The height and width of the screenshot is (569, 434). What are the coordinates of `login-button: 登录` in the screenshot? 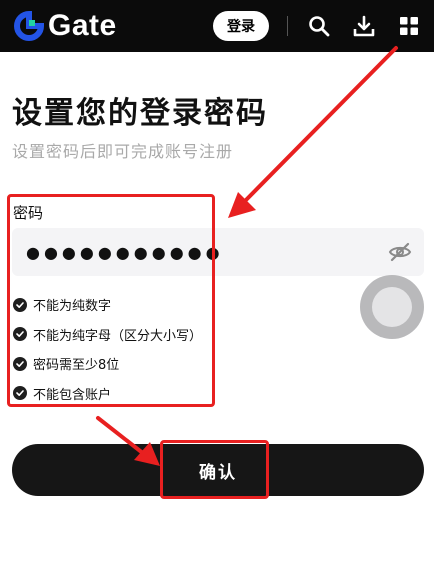 It's located at (241, 26).